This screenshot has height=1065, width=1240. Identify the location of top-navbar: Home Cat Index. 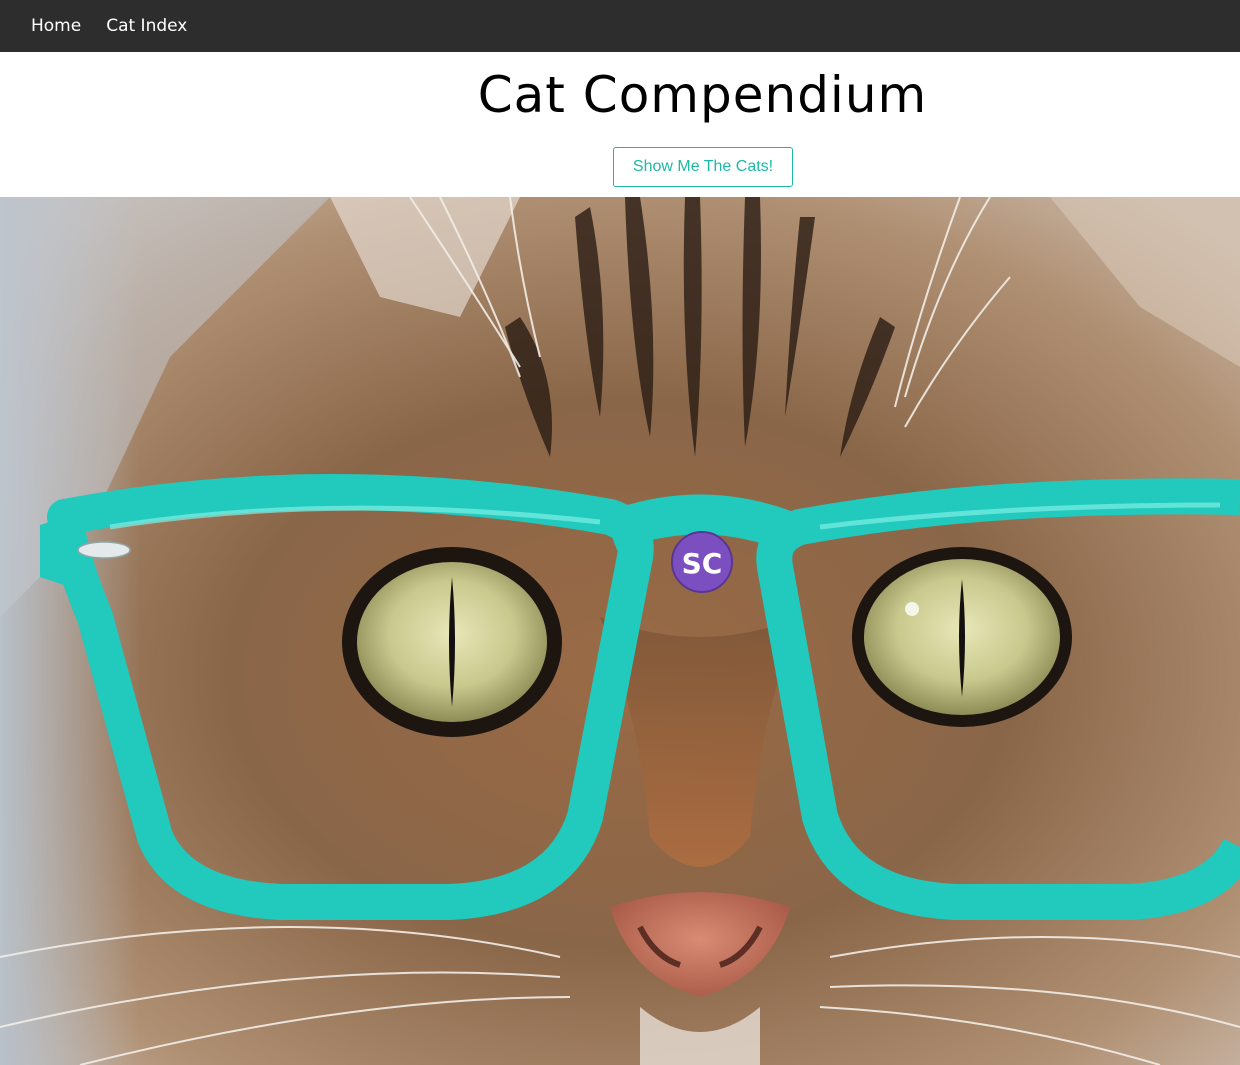
(620, 26).